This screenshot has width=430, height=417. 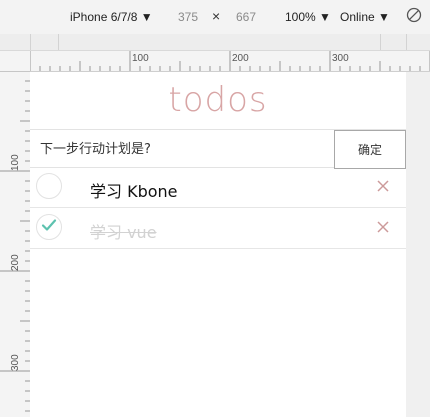 I want to click on ruler-left-label: 100, so click(x=15, y=162).